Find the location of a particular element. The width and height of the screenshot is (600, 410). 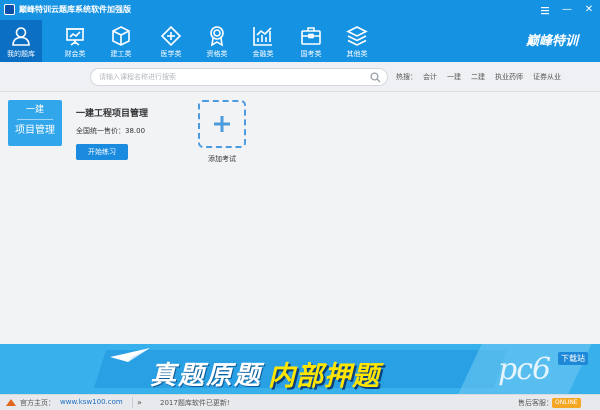

presentation-board-icon is located at coordinates (75, 36).